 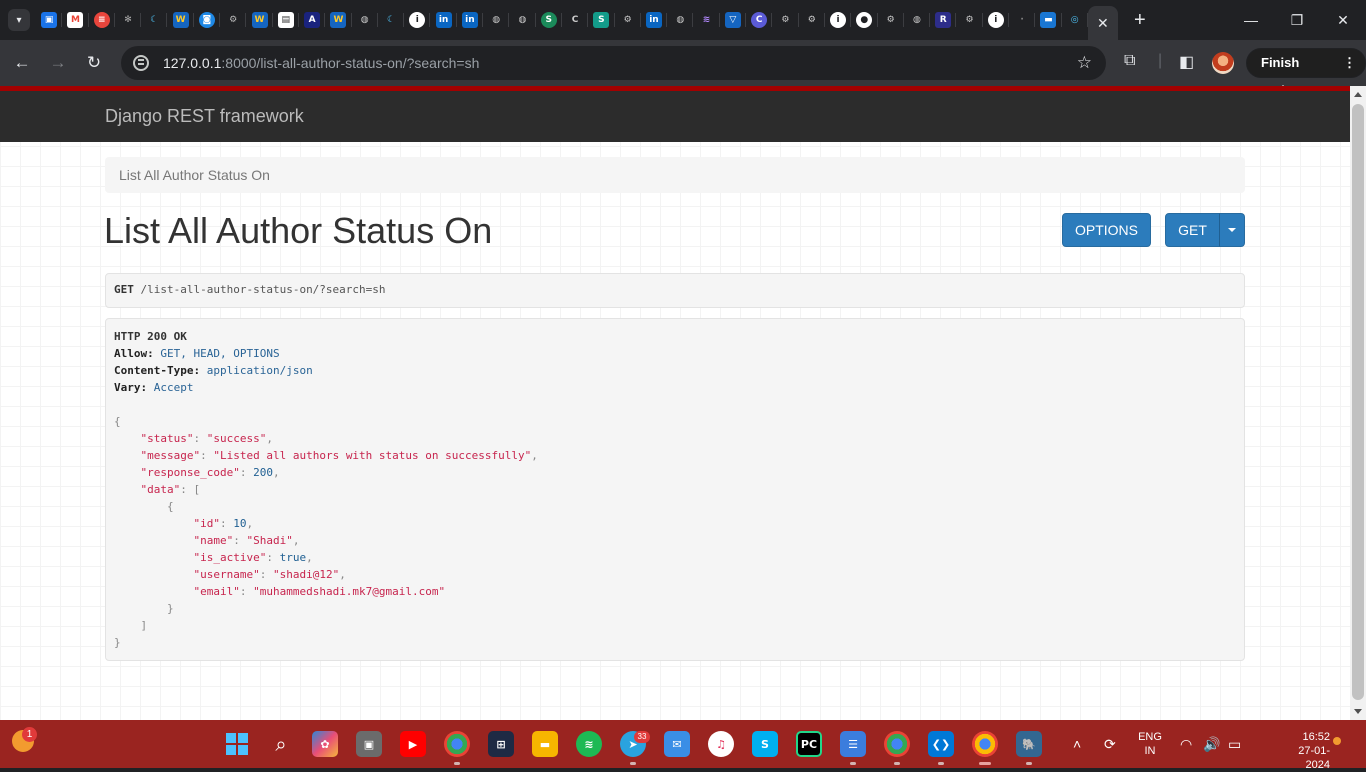 What do you see at coordinates (49, 20) in the screenshot?
I see `tab: ▣` at bounding box center [49, 20].